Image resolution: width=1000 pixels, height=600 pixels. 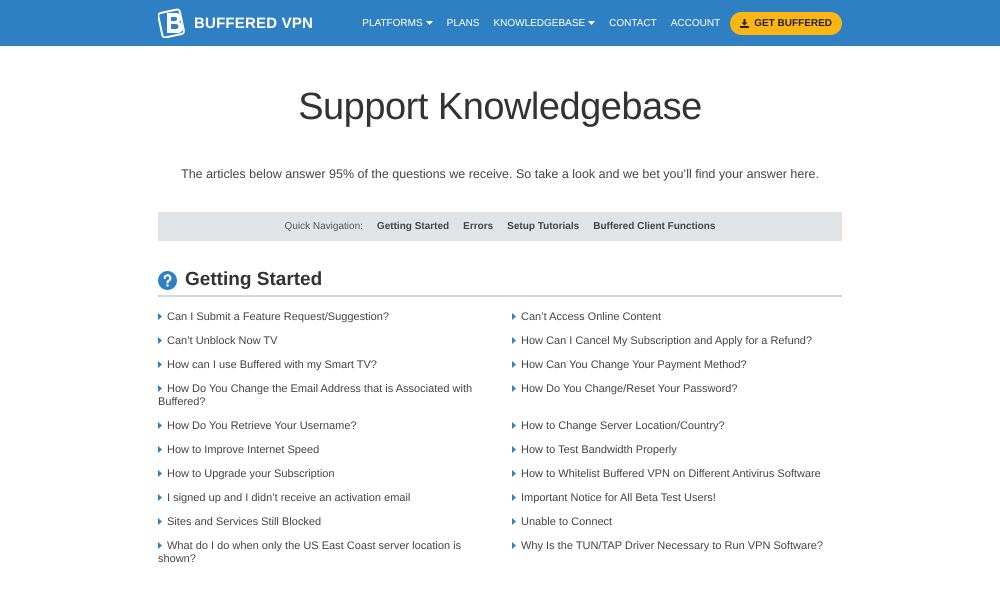 I want to click on nav-link: KNOWLEDGEBASE, so click(x=544, y=23).